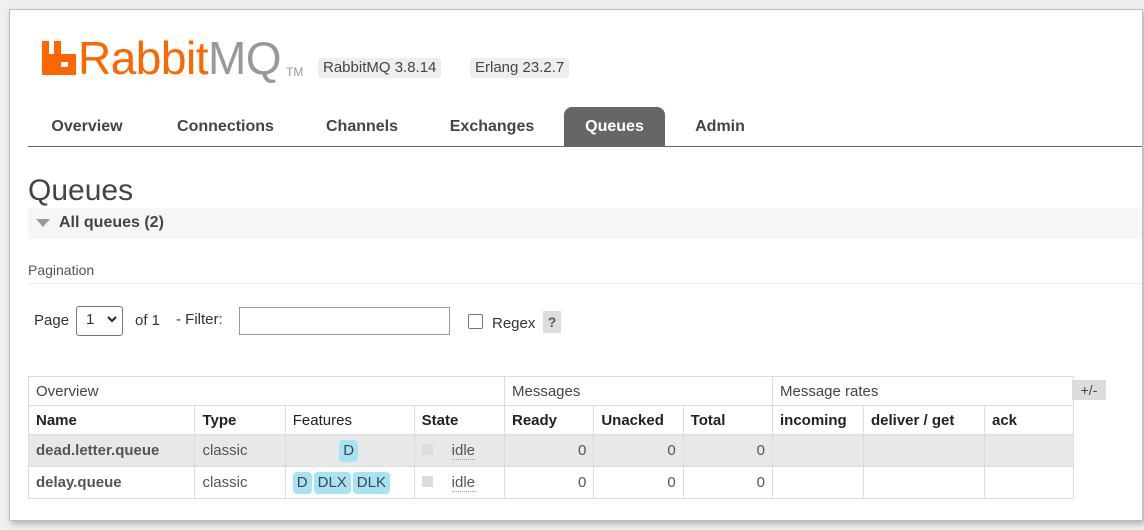 Image resolution: width=1144 pixels, height=530 pixels. I want to click on tab-overview: Overview, so click(87, 127).